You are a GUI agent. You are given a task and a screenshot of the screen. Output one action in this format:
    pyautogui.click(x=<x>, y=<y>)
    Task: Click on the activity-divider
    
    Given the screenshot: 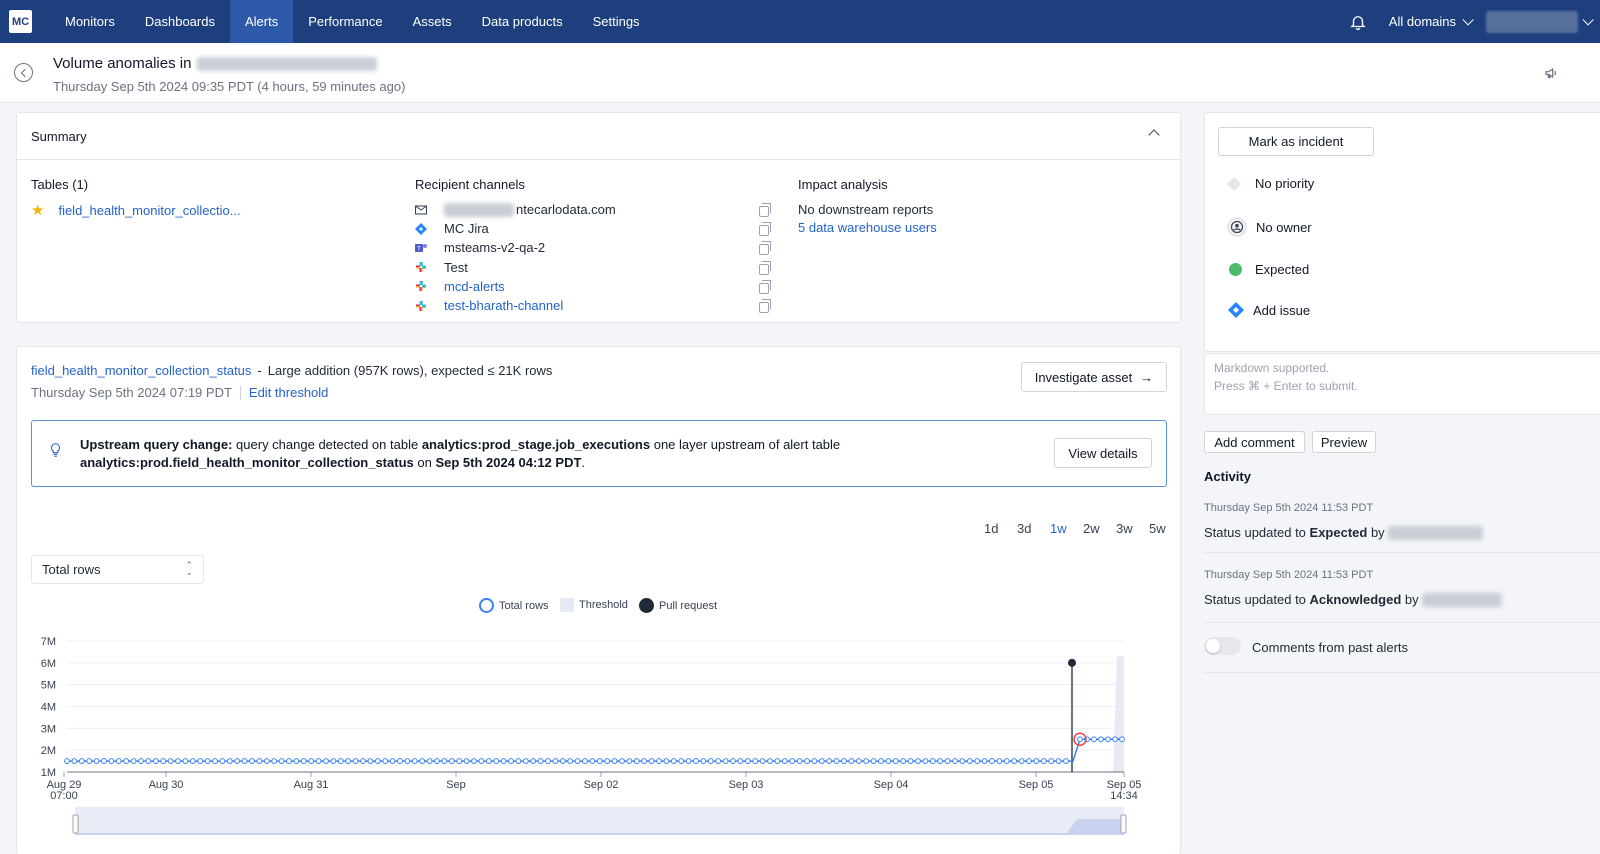 What is the action you would take?
    pyautogui.click(x=1402, y=622)
    